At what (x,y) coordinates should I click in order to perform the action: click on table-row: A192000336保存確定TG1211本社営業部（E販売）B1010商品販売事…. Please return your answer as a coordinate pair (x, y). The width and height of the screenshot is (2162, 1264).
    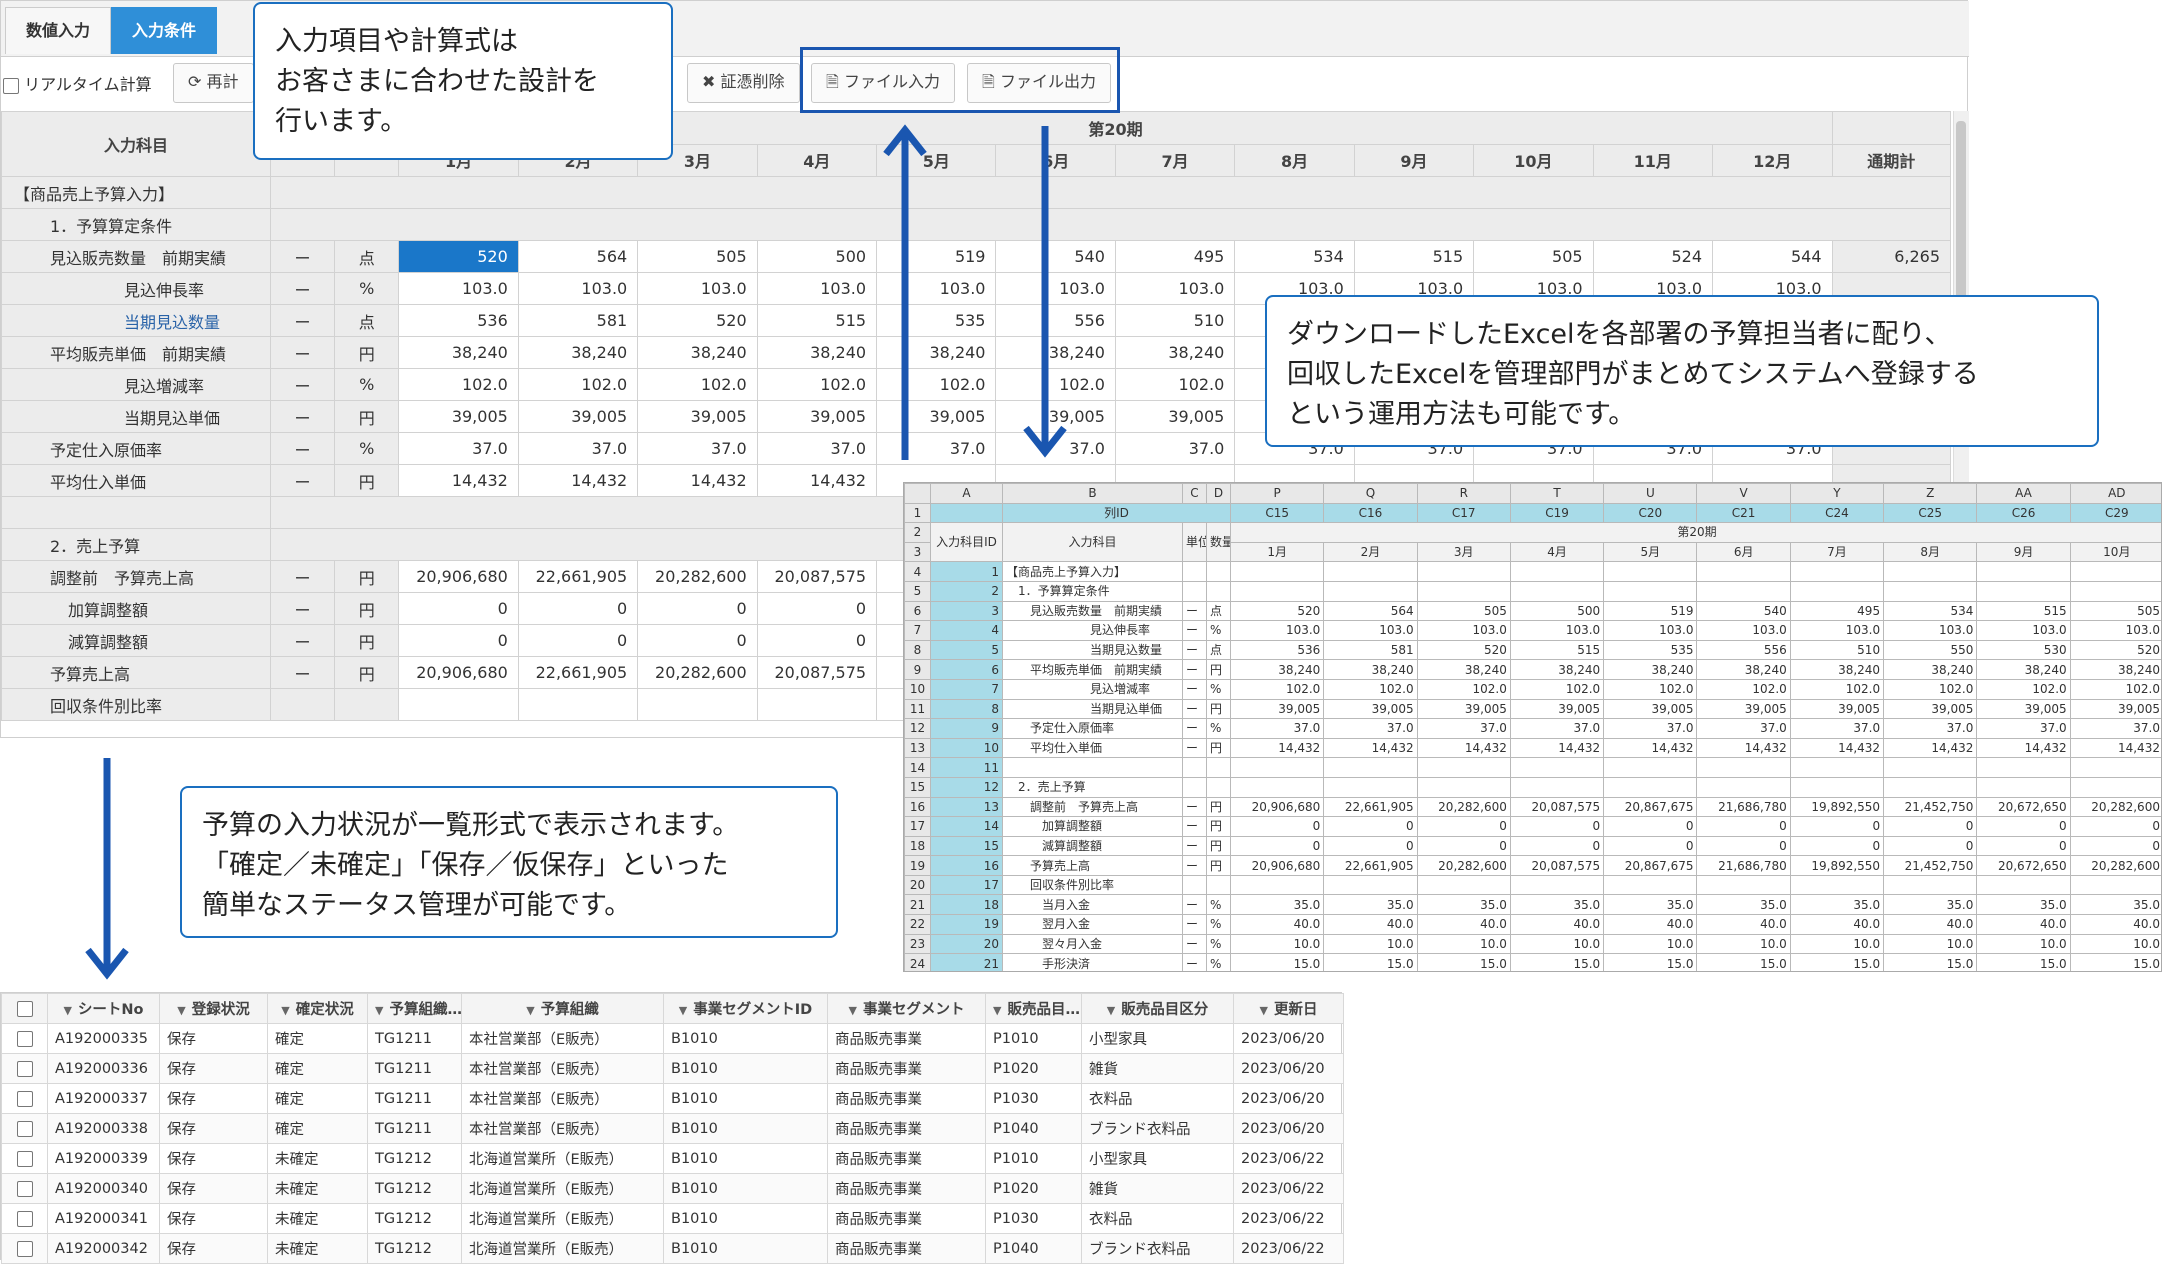
    Looking at the image, I should click on (673, 1069).